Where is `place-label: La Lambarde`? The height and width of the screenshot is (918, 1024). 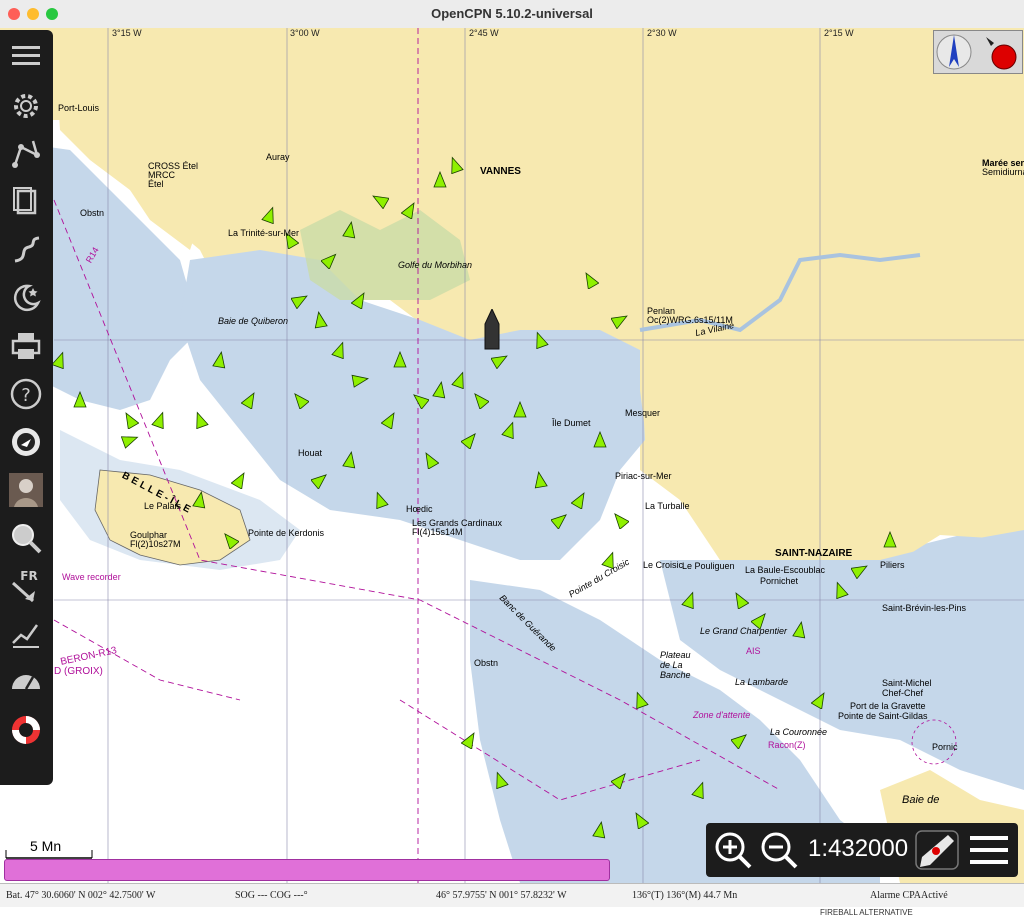 place-label: La Lambarde is located at coordinates (762, 682).